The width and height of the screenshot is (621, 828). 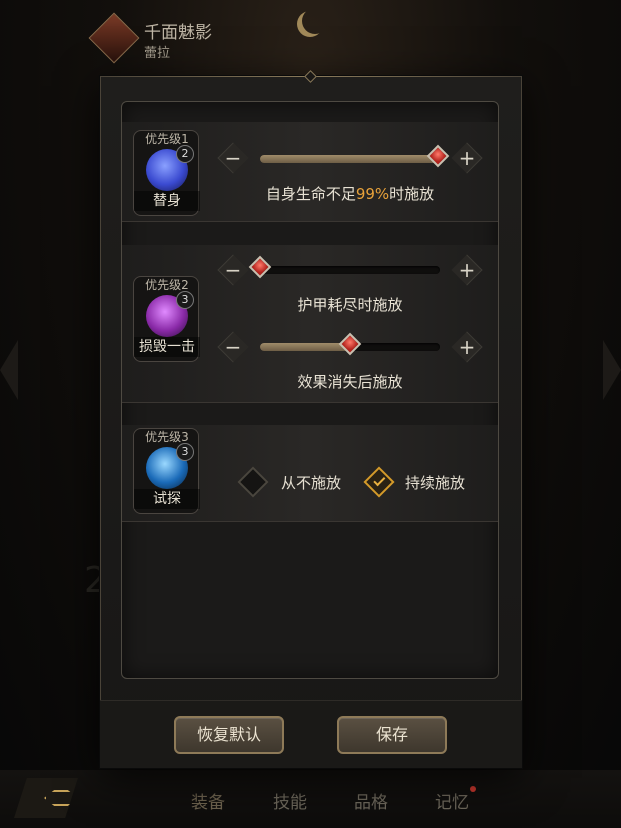 What do you see at coordinates (167, 139) in the screenshot?
I see `priority-label: 优先级1` at bounding box center [167, 139].